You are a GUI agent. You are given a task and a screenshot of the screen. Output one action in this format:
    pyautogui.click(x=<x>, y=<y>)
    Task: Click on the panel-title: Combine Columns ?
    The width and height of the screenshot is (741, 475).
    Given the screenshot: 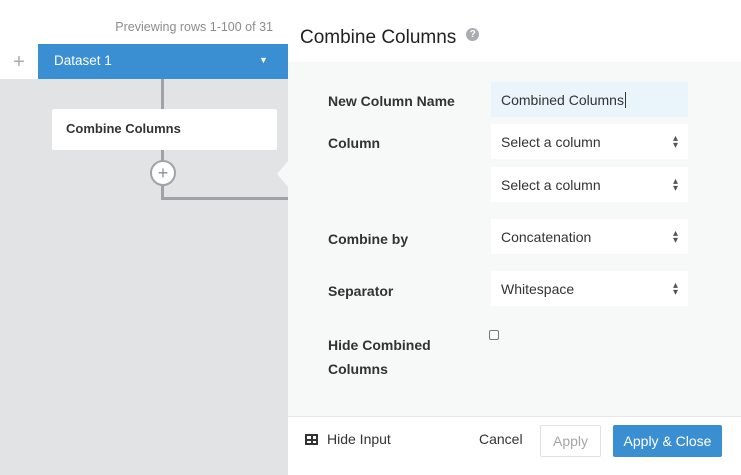 What is the action you would take?
    pyautogui.click(x=390, y=38)
    